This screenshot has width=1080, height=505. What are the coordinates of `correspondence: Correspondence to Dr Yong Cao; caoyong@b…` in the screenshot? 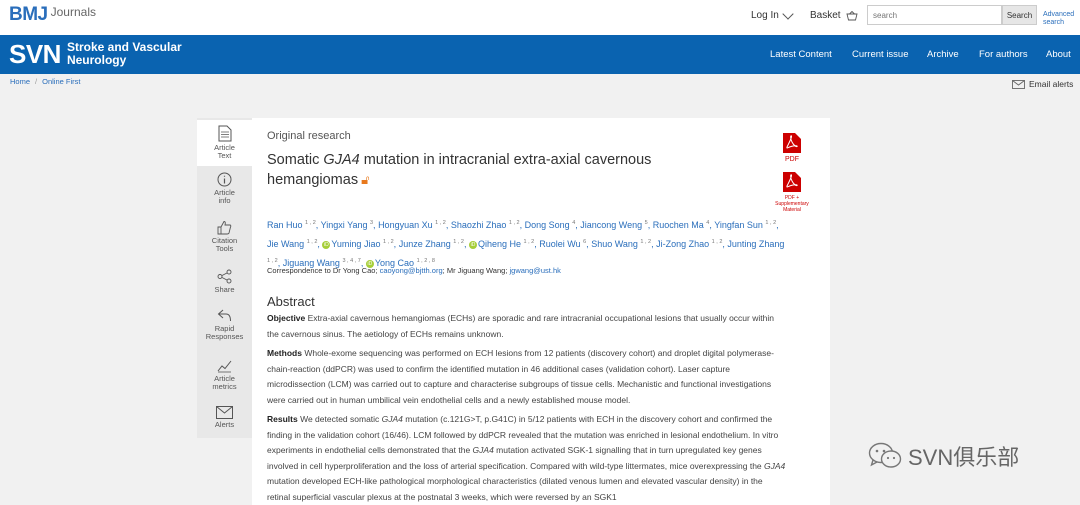 It's located at (414, 270).